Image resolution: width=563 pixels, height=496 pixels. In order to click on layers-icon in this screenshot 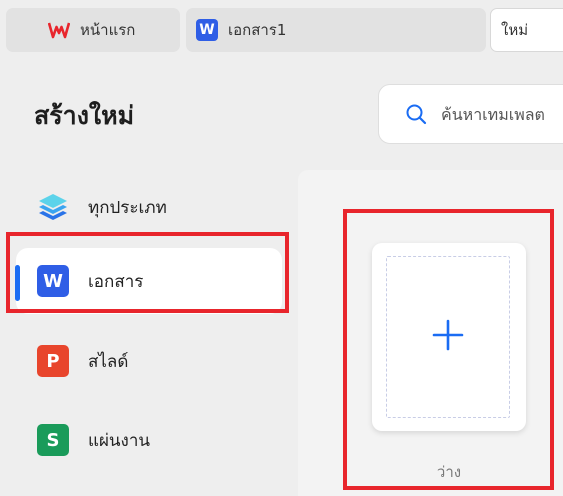, I will do `click(53, 207)`.